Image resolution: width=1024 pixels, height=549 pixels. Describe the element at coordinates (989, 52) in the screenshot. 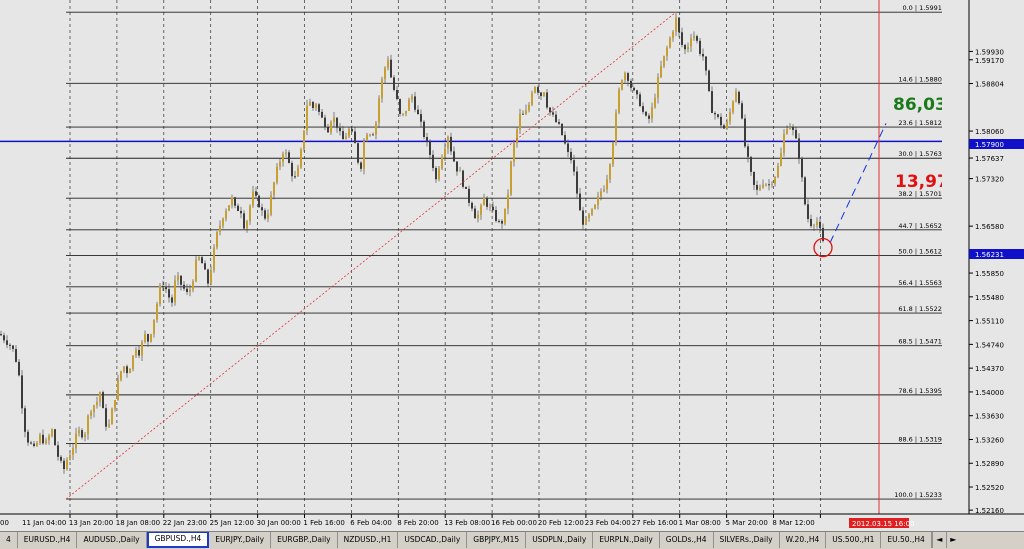

I see `price-tick-label: 1.59930` at that location.